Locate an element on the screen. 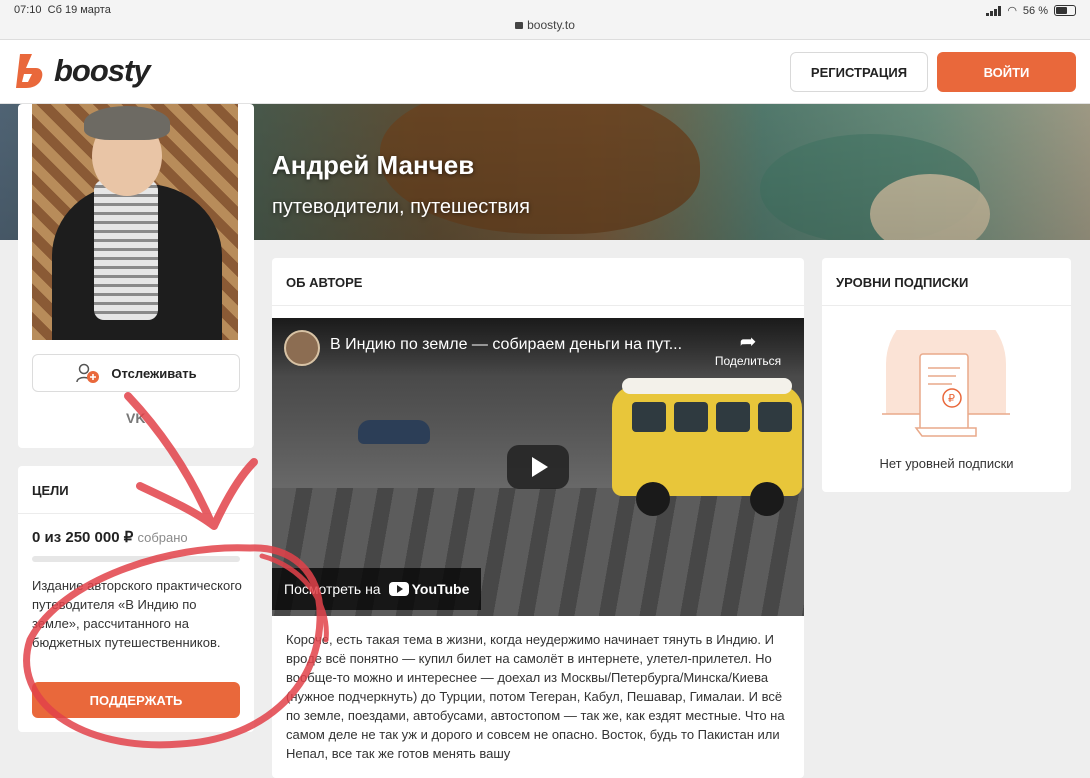 The image size is (1090, 778). domain-text: boosty.to is located at coordinates (551, 25).